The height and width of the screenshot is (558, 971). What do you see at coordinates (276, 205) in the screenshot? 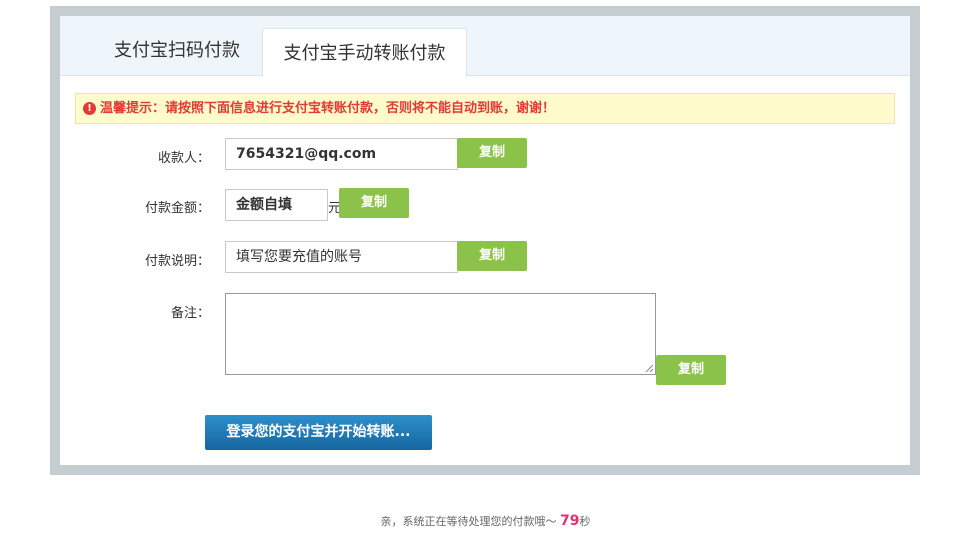
I see `amount-field: 金额自填` at bounding box center [276, 205].